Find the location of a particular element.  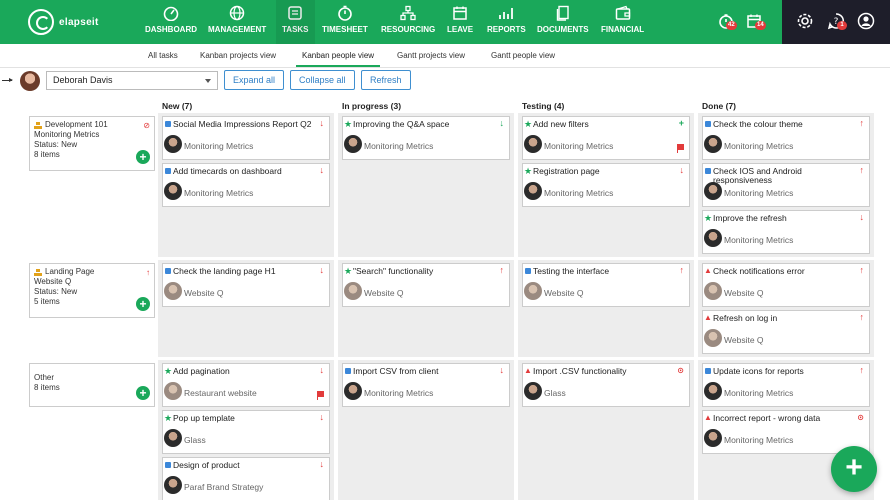

task-card: ▲ Import .CSV functionality ⊙ Glass is located at coordinates (606, 385).